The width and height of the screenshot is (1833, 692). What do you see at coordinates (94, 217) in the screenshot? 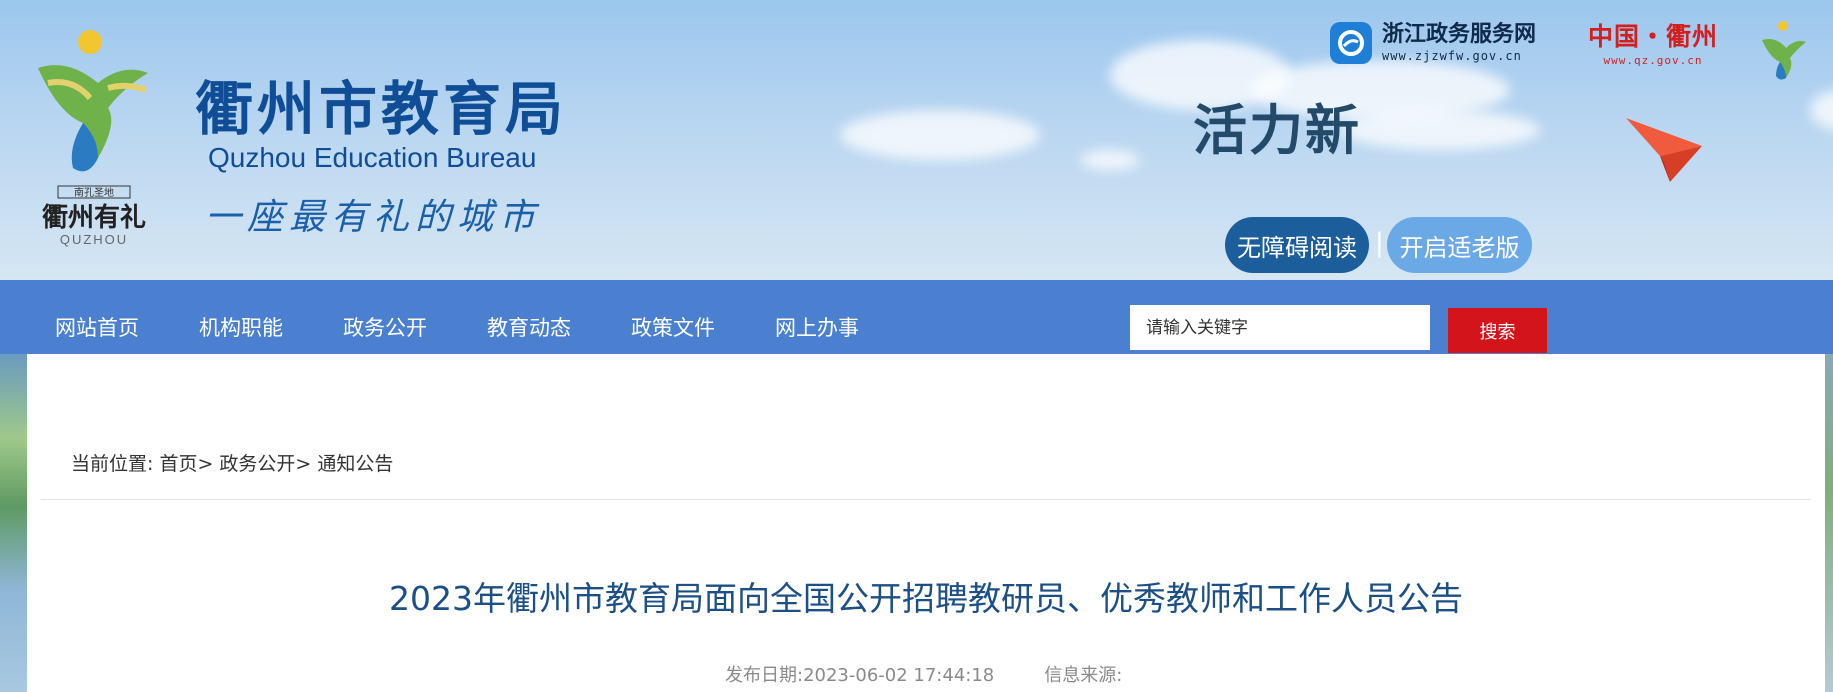
I see `brand-text: 衢州有礼` at bounding box center [94, 217].